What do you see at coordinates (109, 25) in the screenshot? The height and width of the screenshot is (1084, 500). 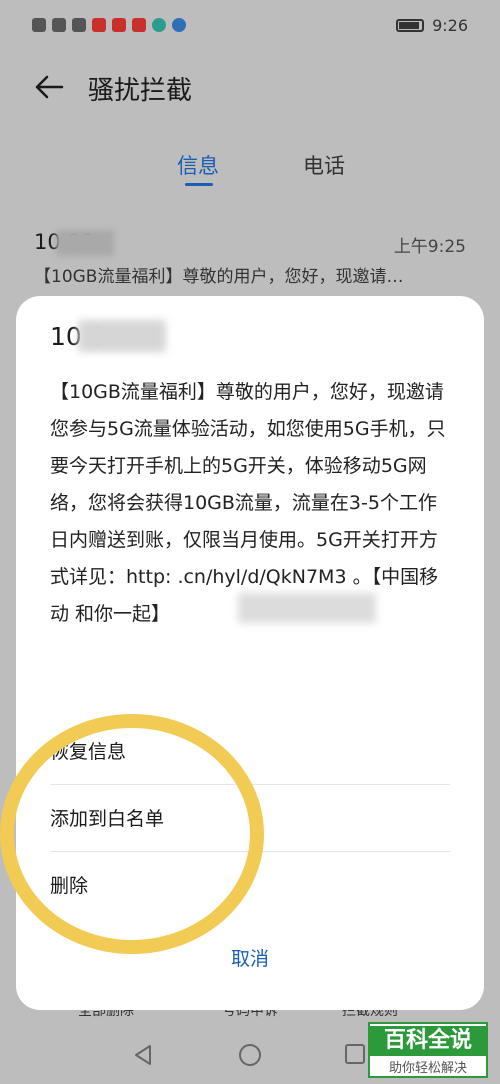 I see `status-icons` at bounding box center [109, 25].